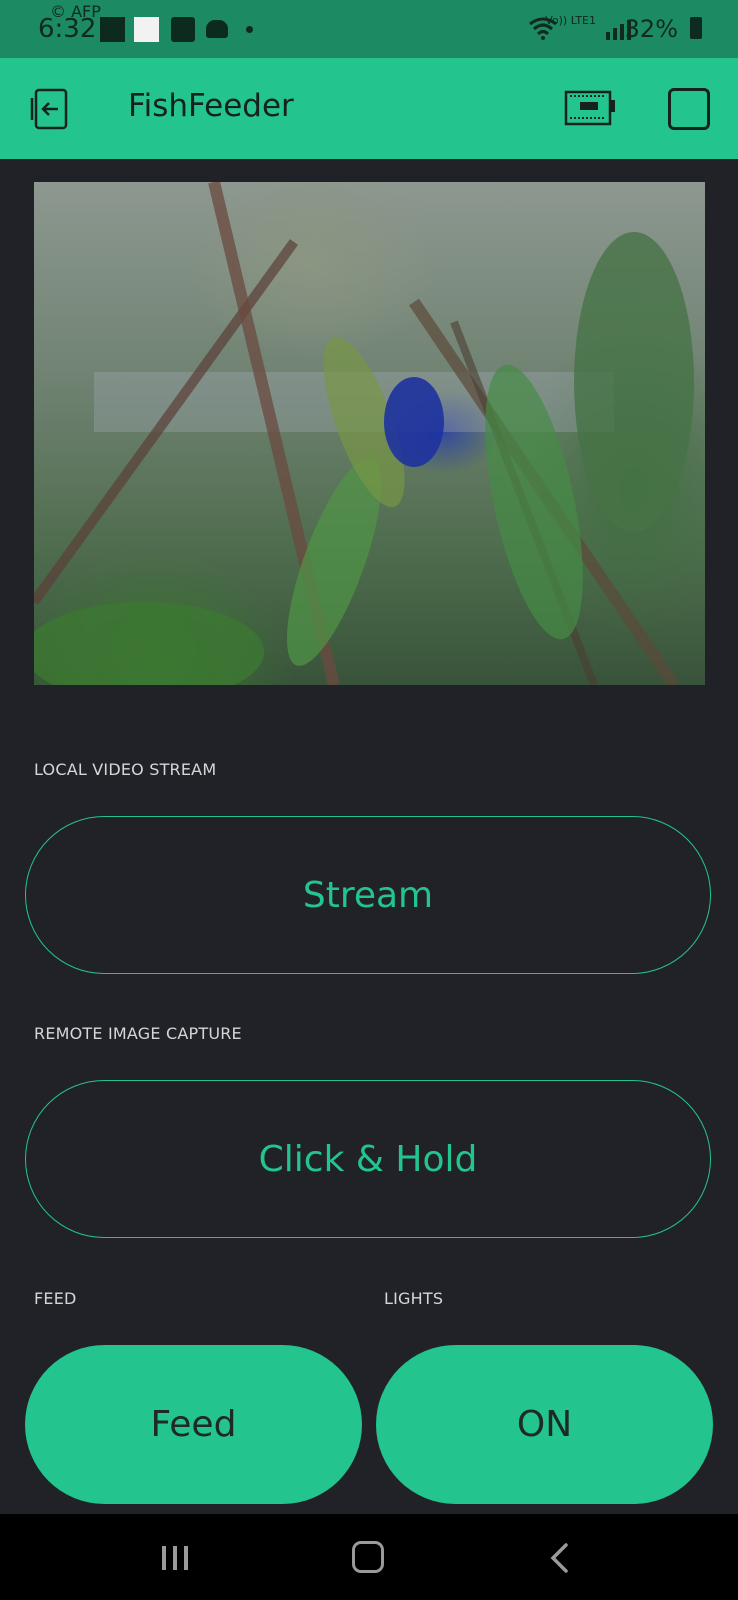  Describe the element at coordinates (55, 1298) in the screenshot. I see `feed-label: FEED` at that location.